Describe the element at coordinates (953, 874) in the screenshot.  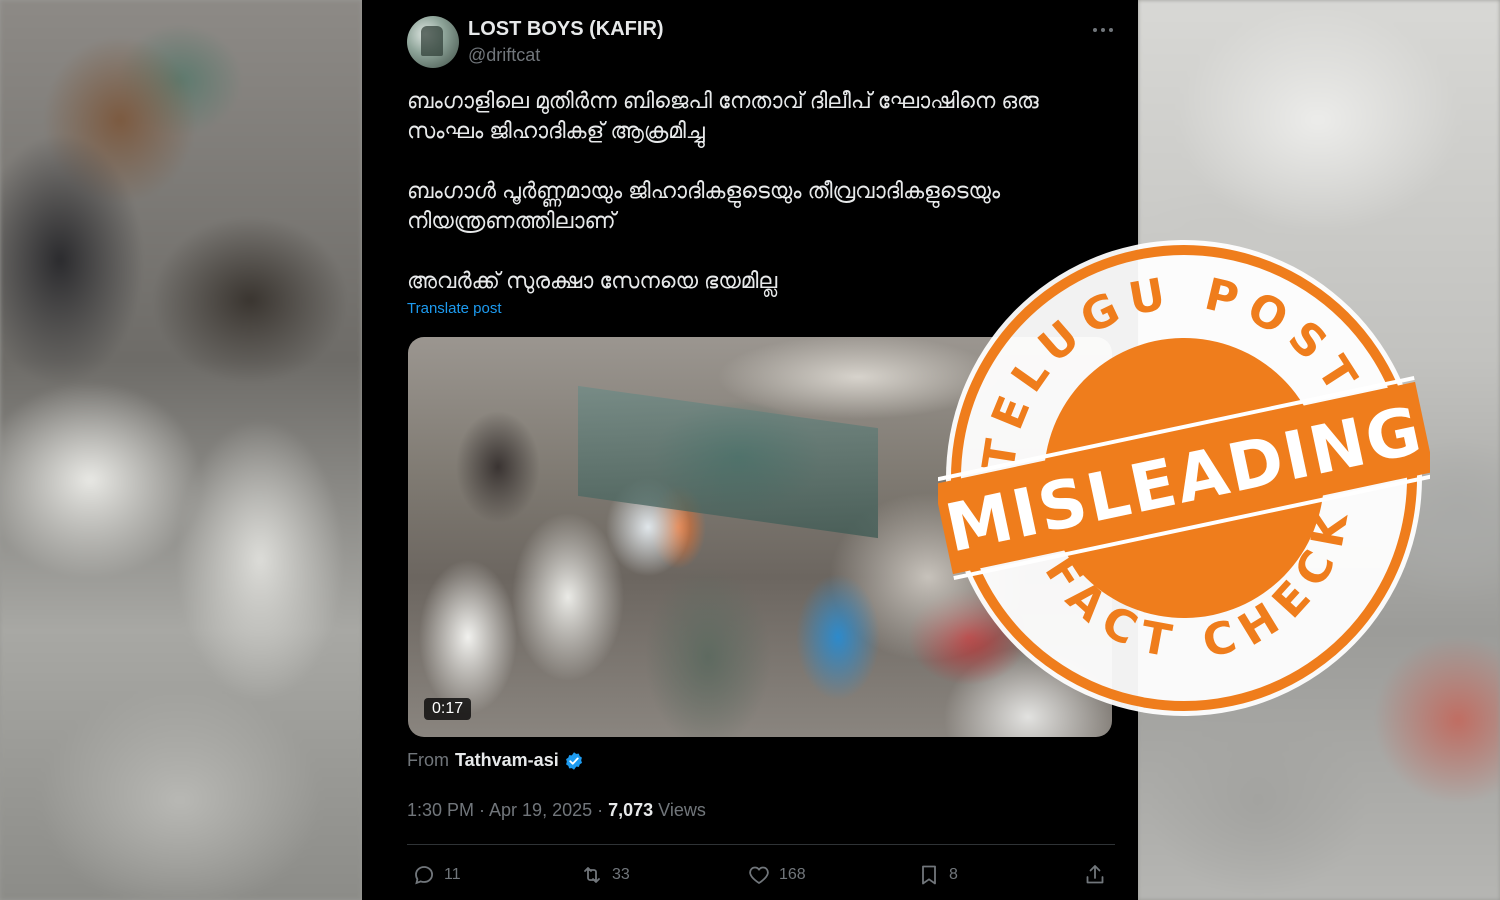
I see `bookmark-count: 8` at that location.